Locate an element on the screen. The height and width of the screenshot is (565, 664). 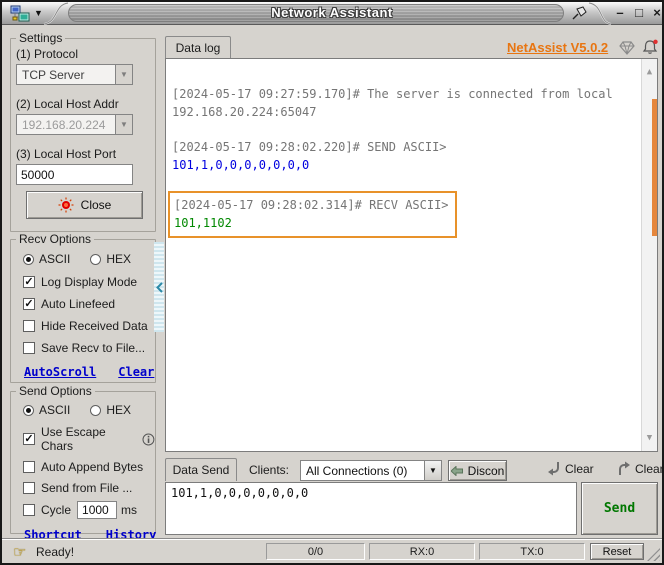
clear-recv-button: Clear is located at coordinates (570, 468).